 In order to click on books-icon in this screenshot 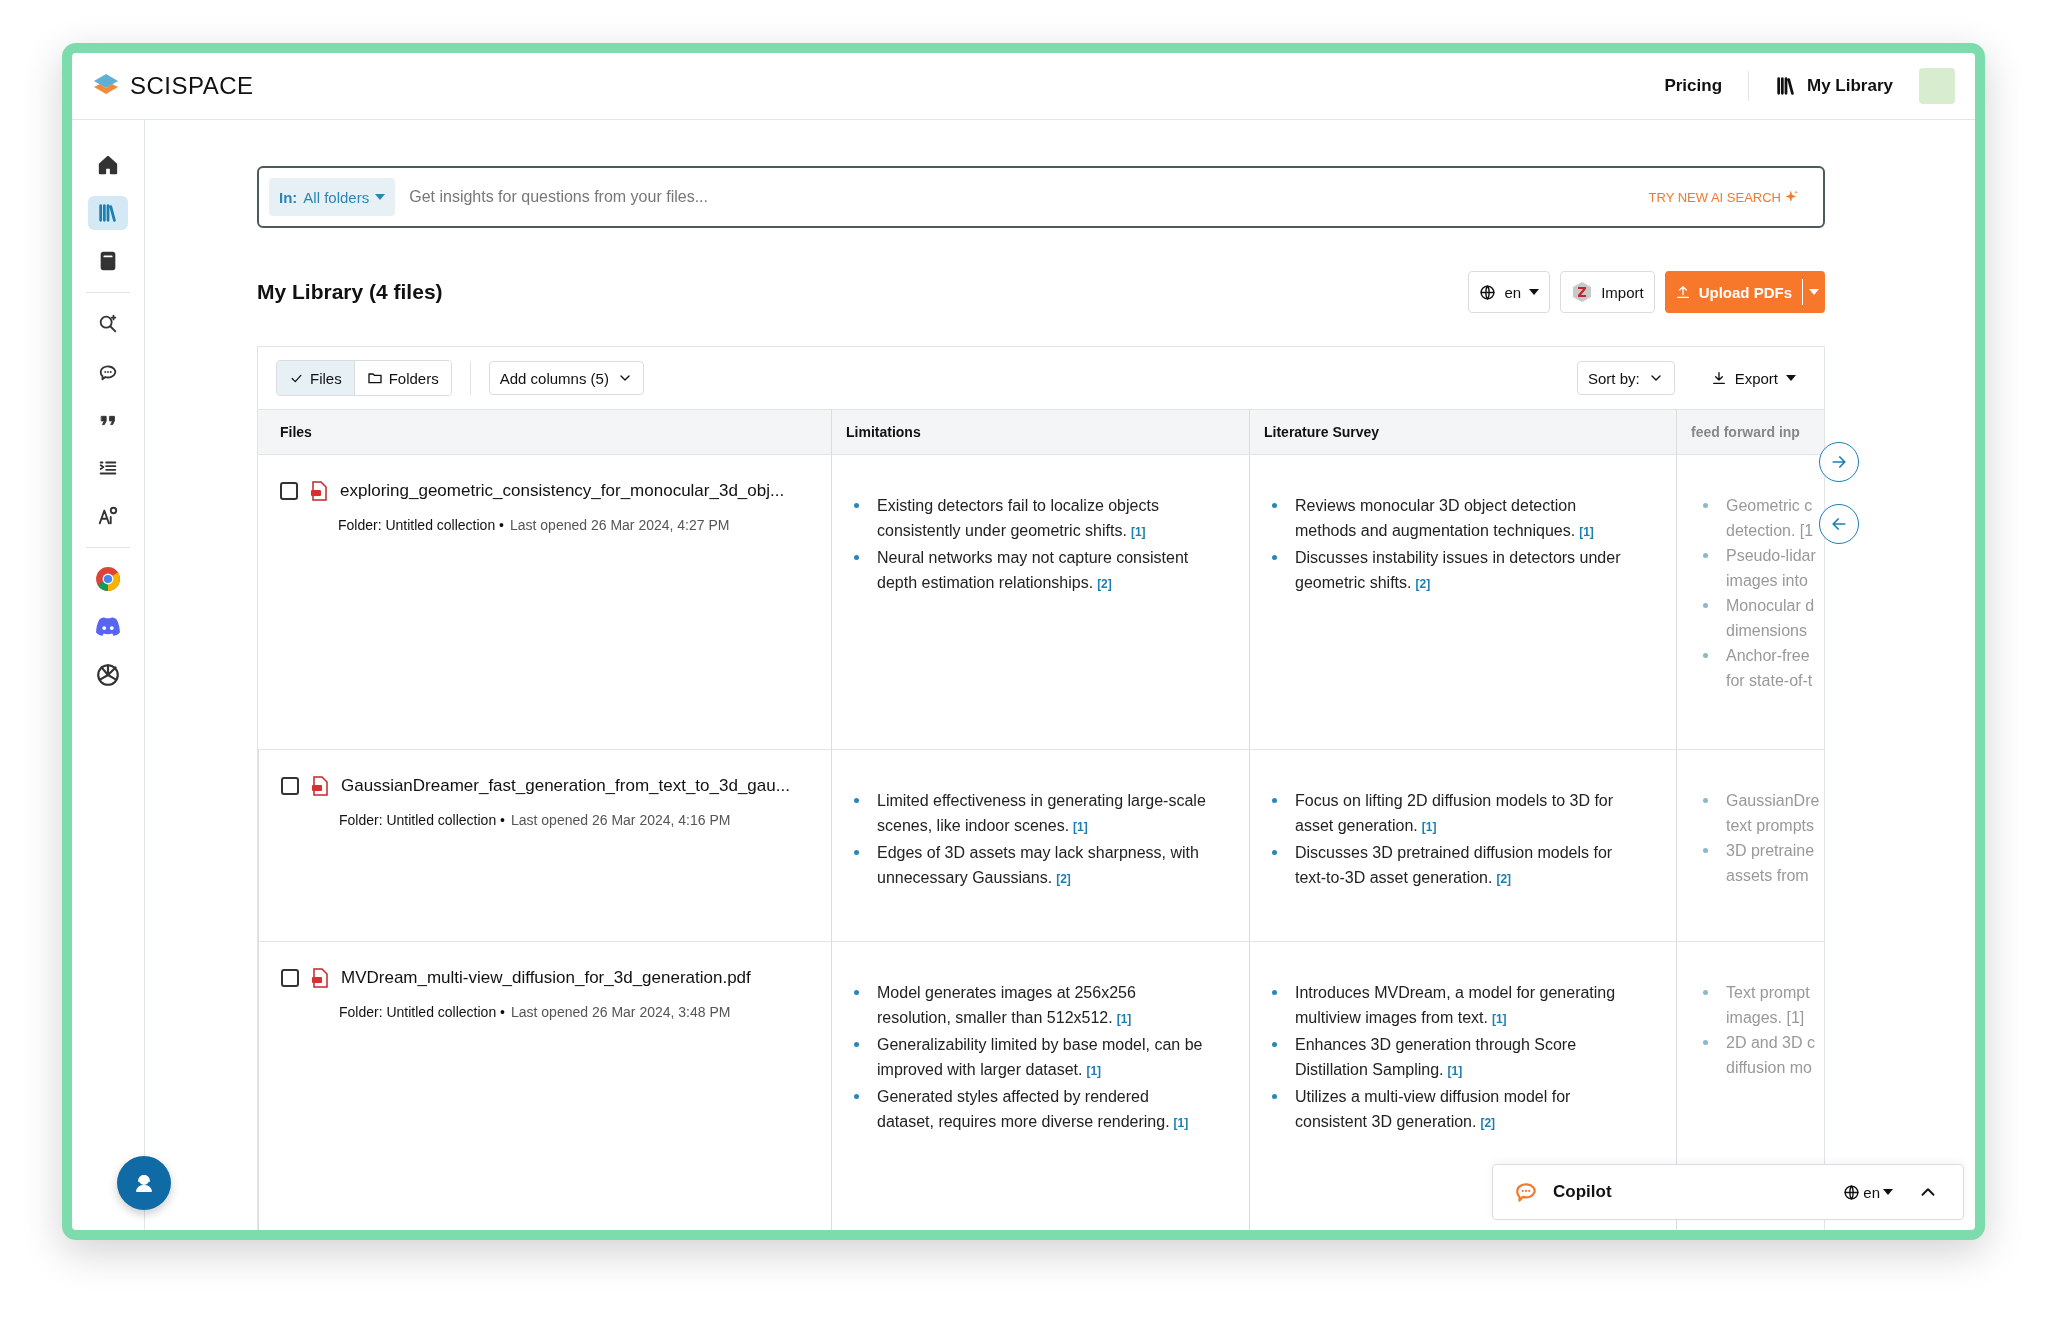, I will do `click(1786, 86)`.